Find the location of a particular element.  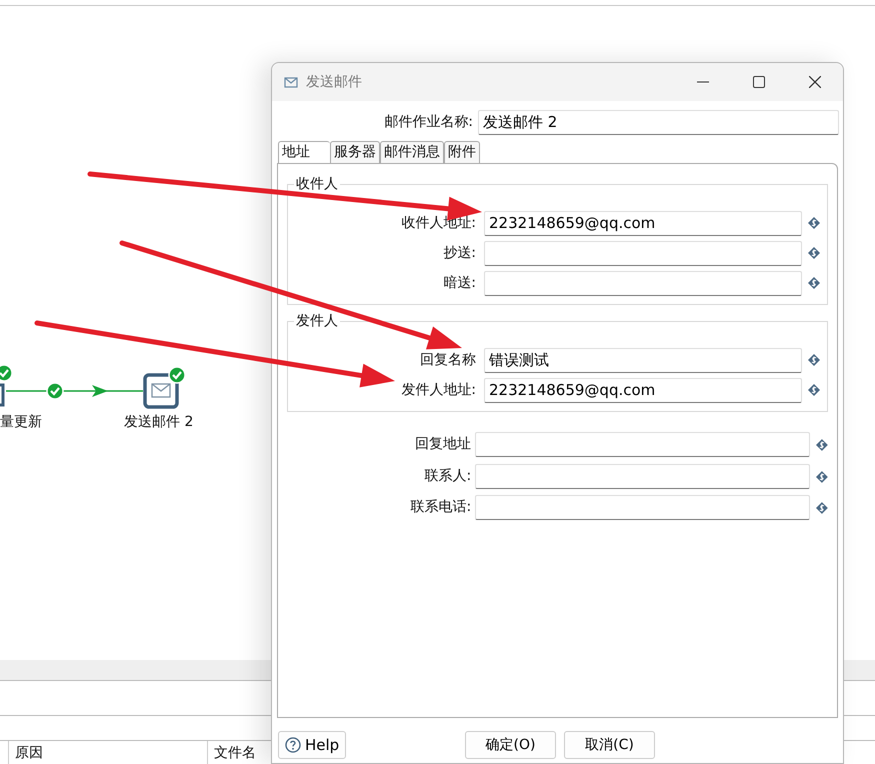

group-title: 发件人 is located at coordinates (317, 321).